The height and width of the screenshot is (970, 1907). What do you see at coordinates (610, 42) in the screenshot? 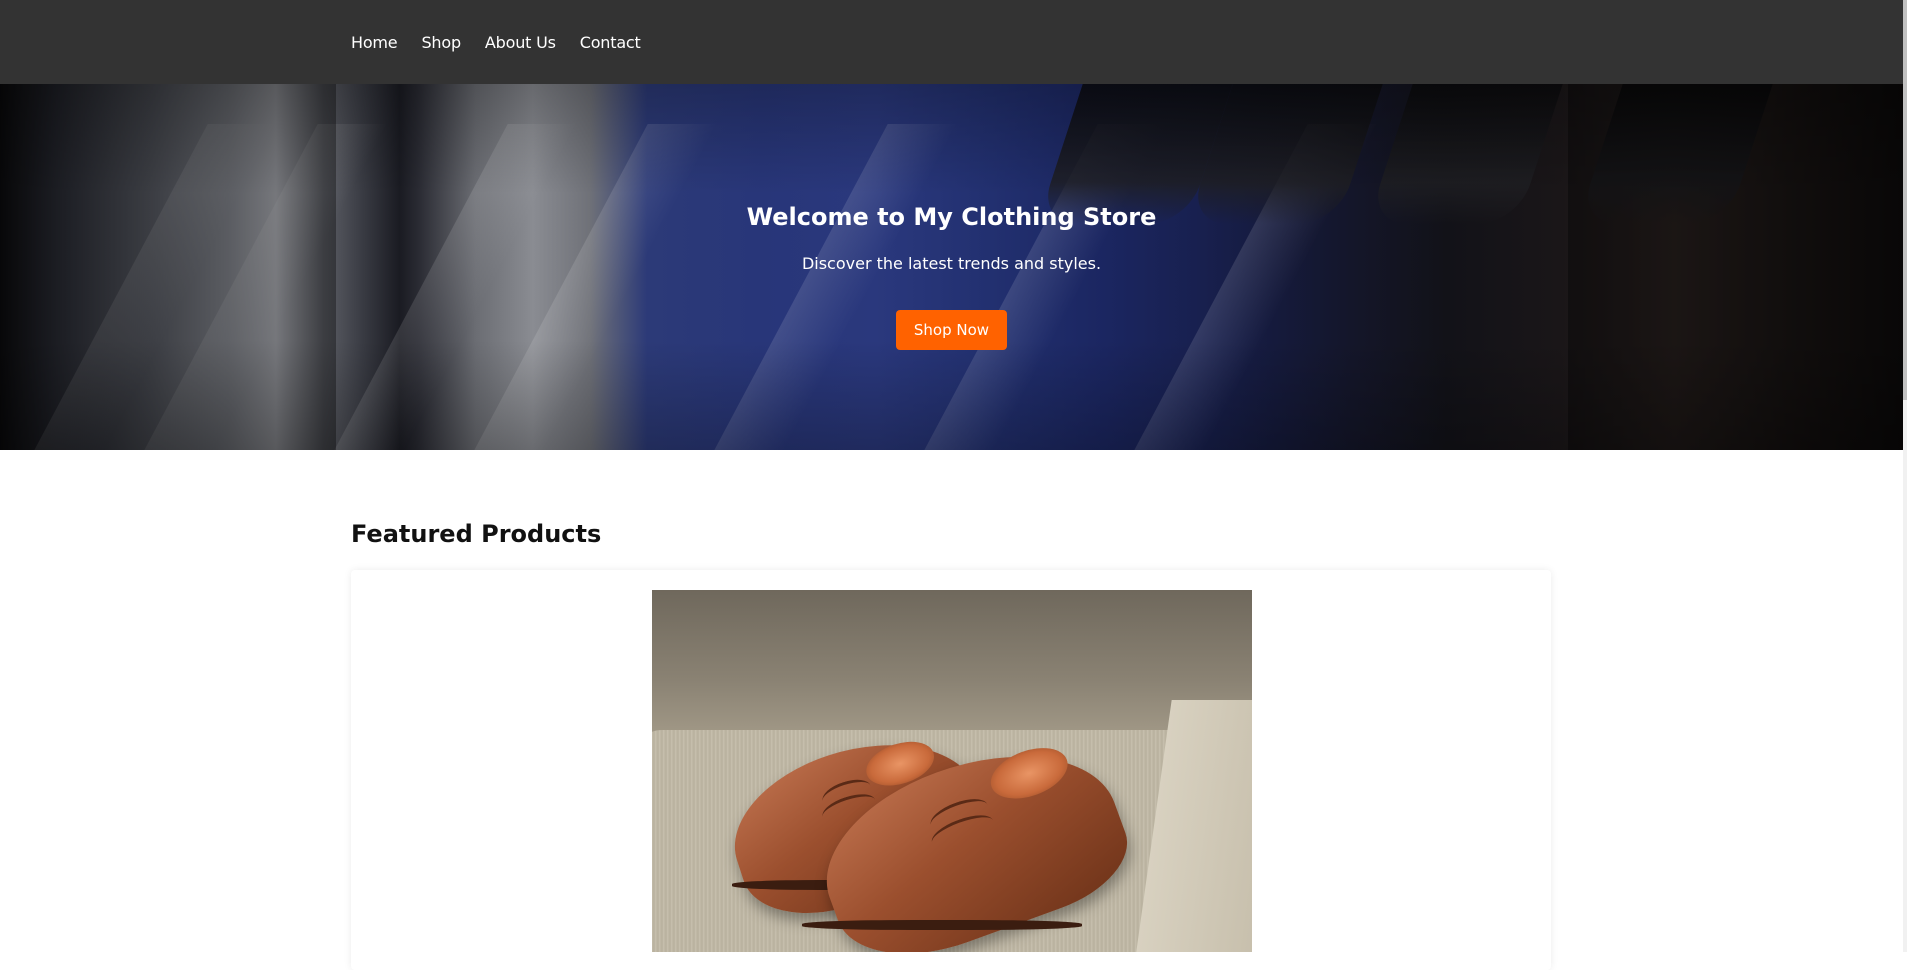
I see `nav-link-contact: Contact` at bounding box center [610, 42].